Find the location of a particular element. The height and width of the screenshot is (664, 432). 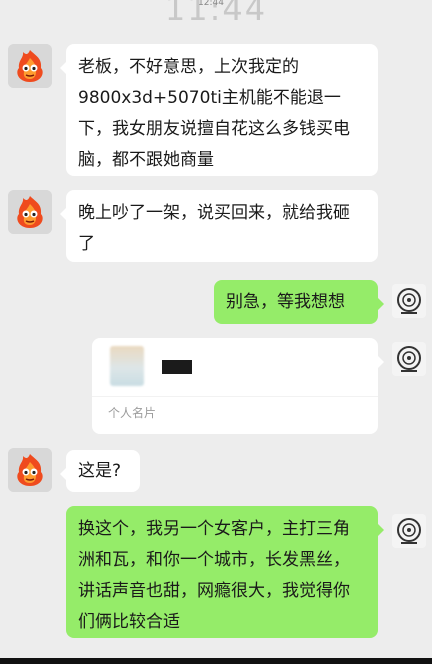

message-bubble-incoming: 这是? is located at coordinates (100, 471).